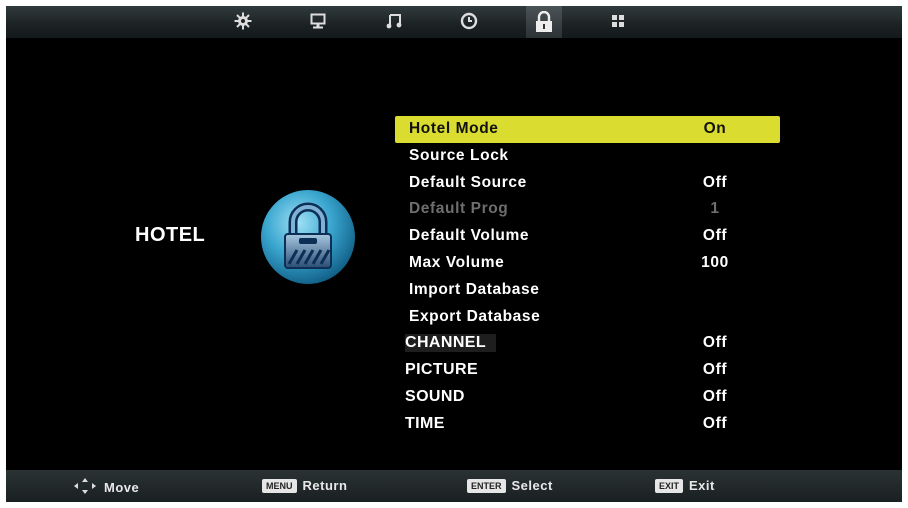 The image size is (908, 508). What do you see at coordinates (122, 487) in the screenshot?
I see `move-label: Move` at bounding box center [122, 487].